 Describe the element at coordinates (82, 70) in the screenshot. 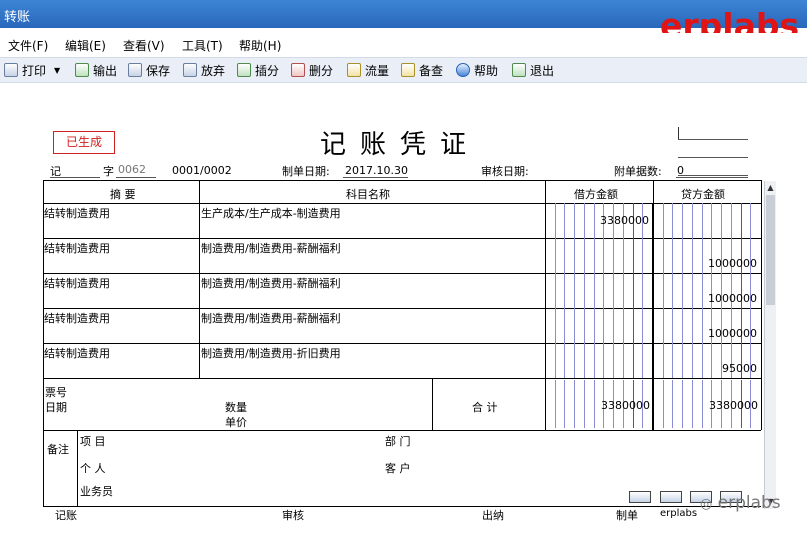

I see `export-icon` at that location.